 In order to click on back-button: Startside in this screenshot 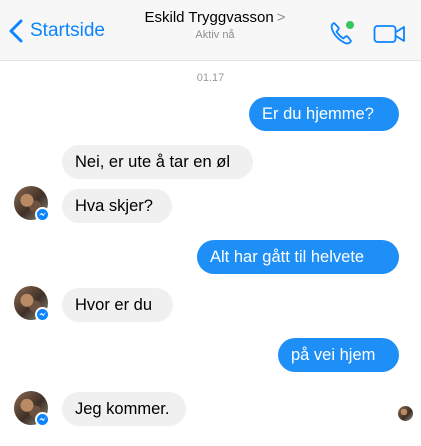, I will do `click(56, 31)`.